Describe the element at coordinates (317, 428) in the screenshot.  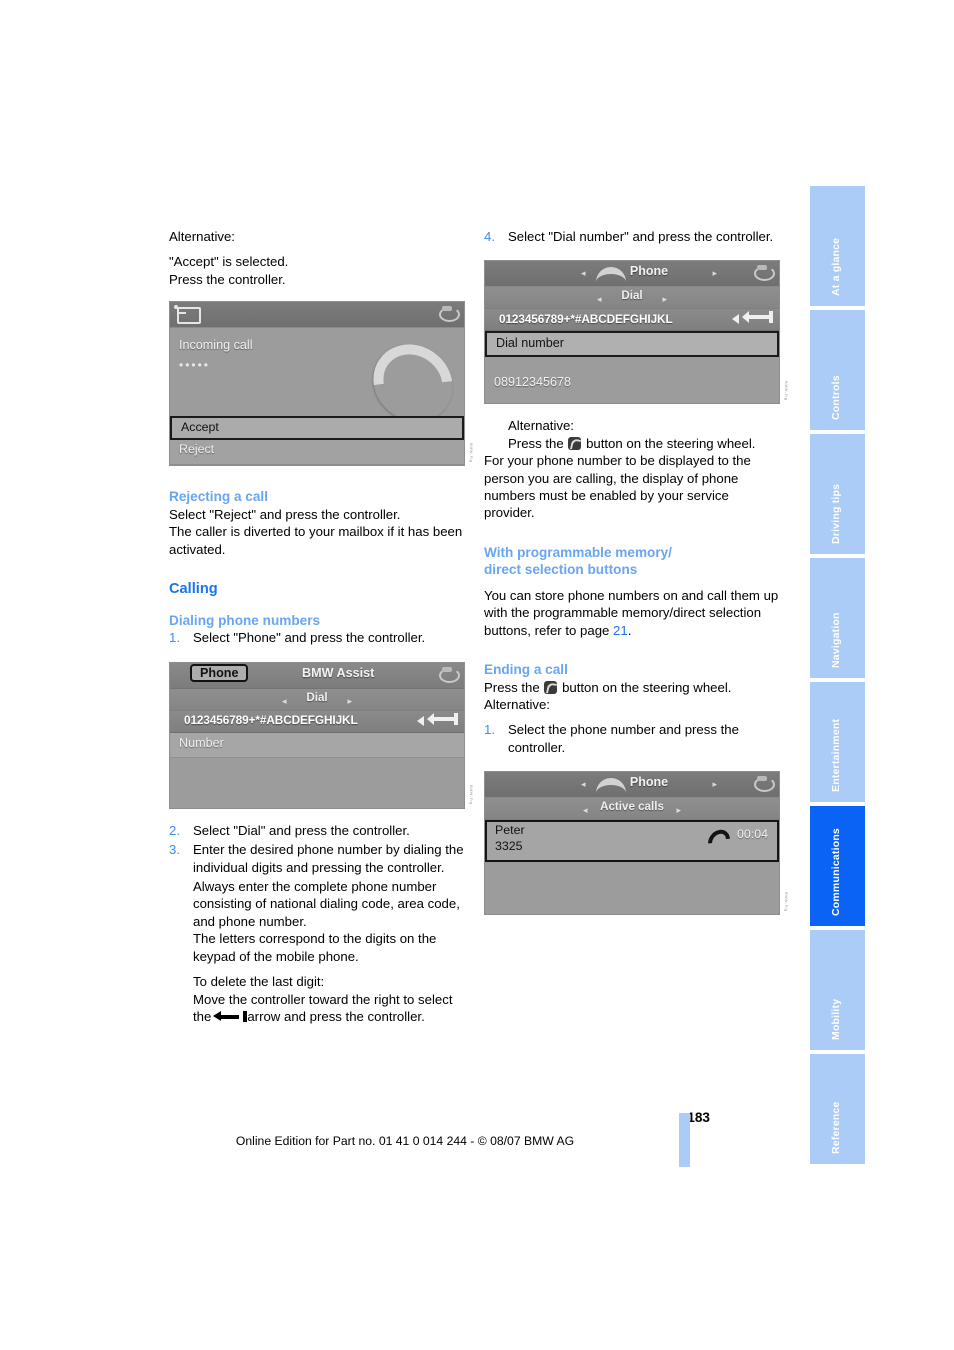
I see `accept-row: Accept` at that location.